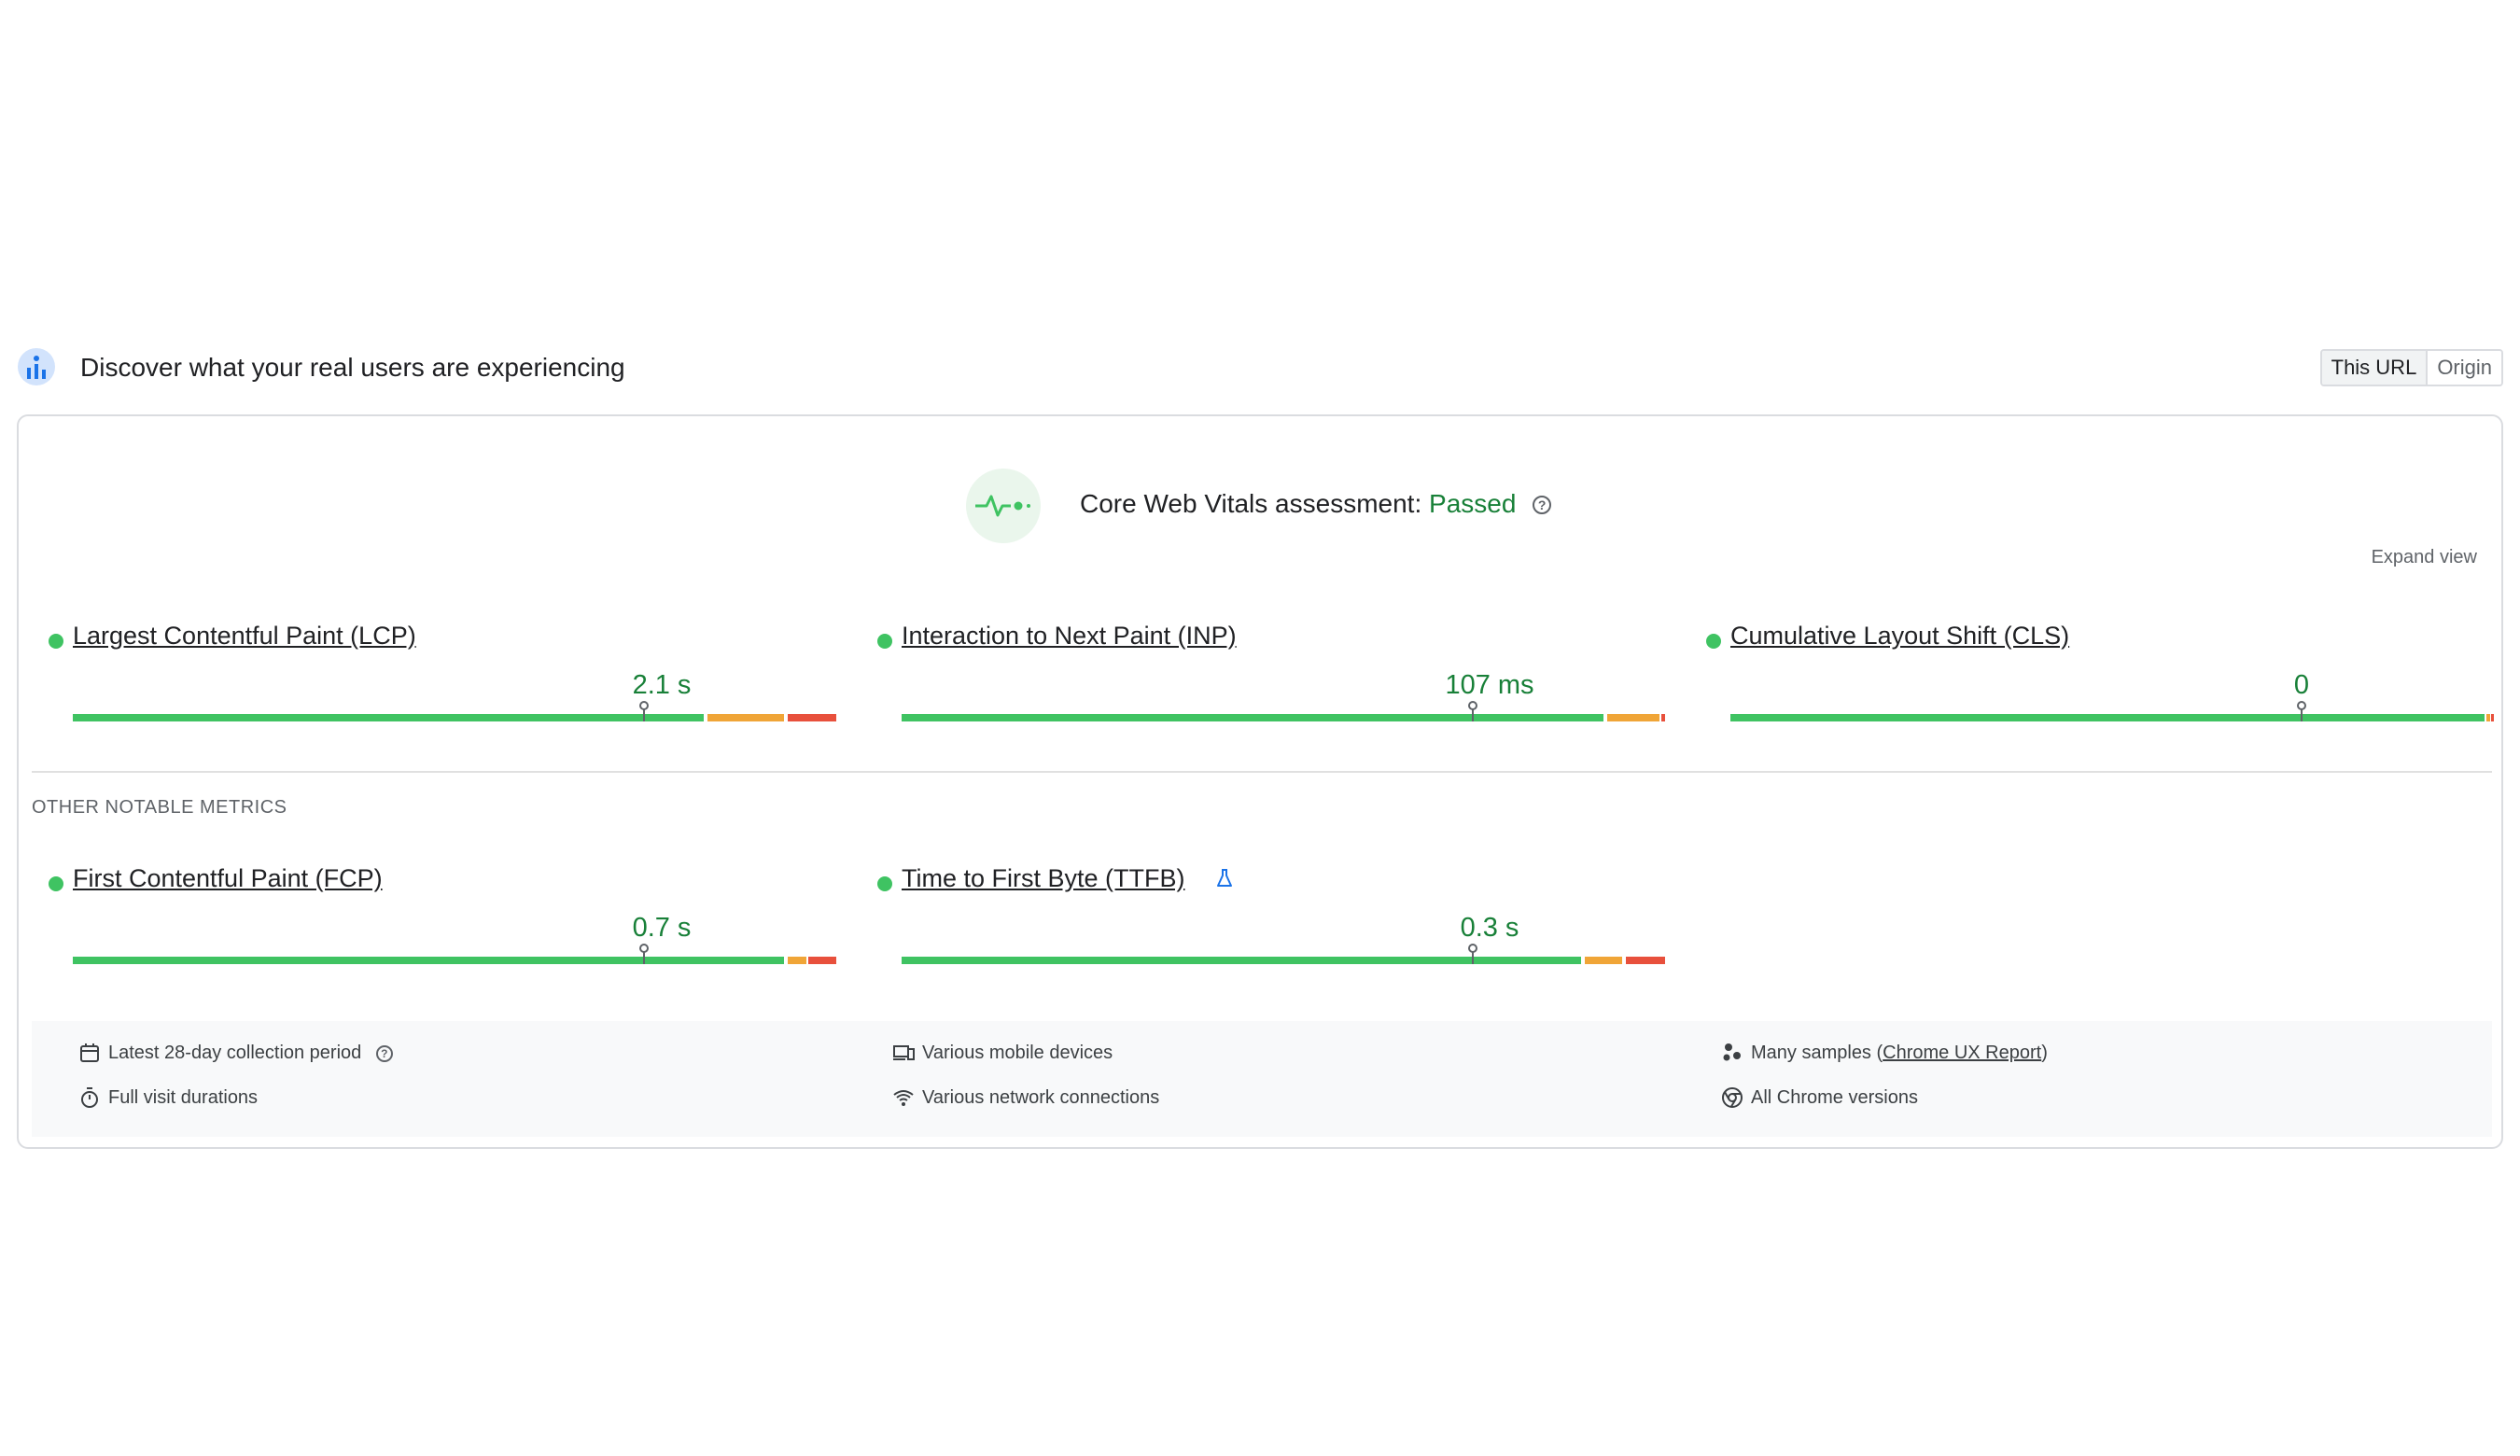 The height and width of the screenshot is (1456, 2520). Describe the element at coordinates (1962, 1053) in the screenshot. I see `chrome-ux-report-link: Chrome UX Report` at that location.